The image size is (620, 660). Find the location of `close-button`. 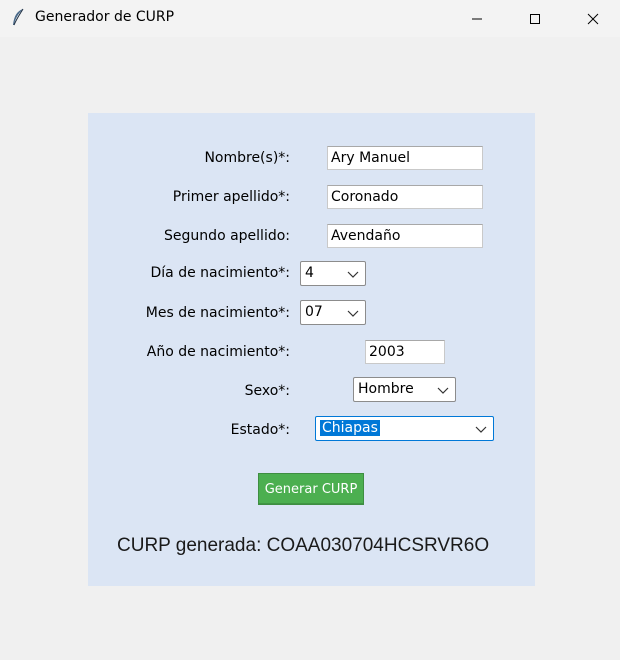

close-button is located at coordinates (592, 18).